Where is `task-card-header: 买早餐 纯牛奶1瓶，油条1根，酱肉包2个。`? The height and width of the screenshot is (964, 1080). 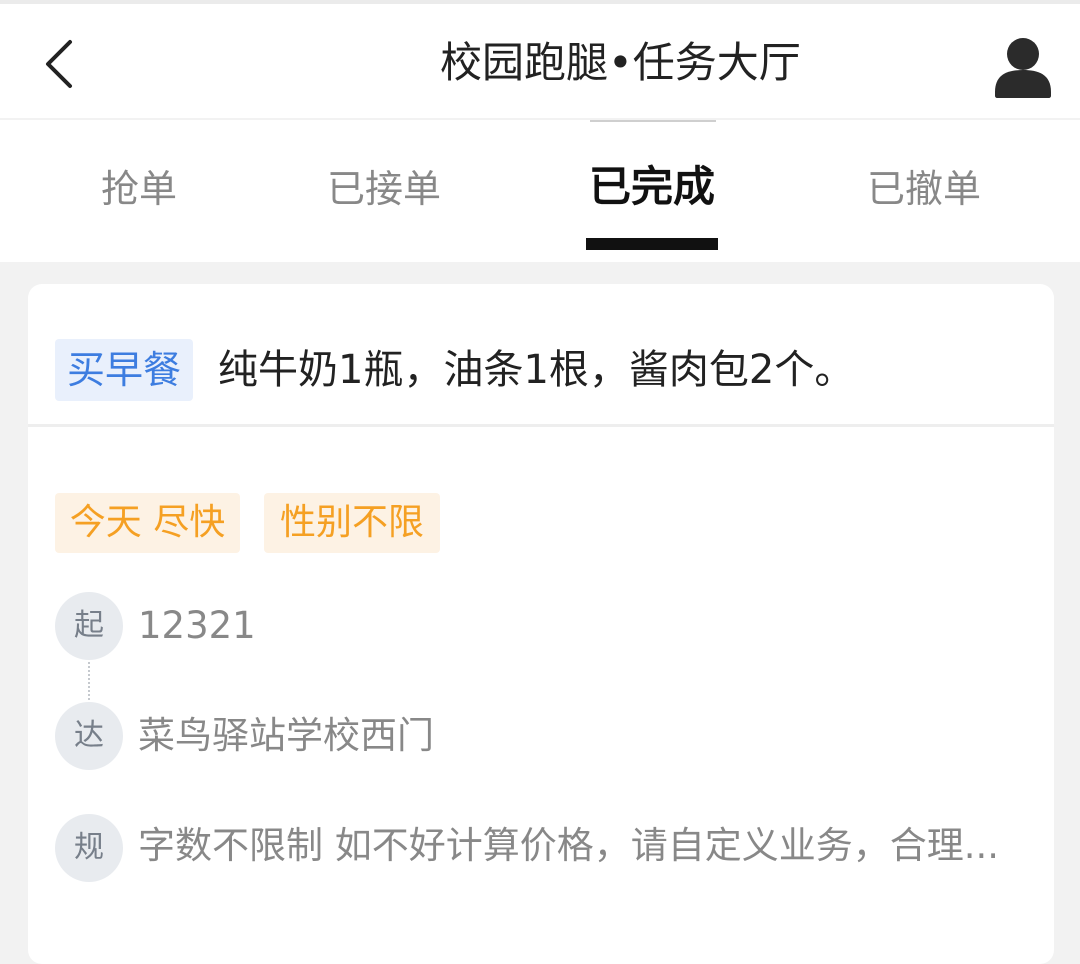 task-card-header: 买早餐 纯牛奶1瓶，油条1根，酱肉包2个。 is located at coordinates (541, 355).